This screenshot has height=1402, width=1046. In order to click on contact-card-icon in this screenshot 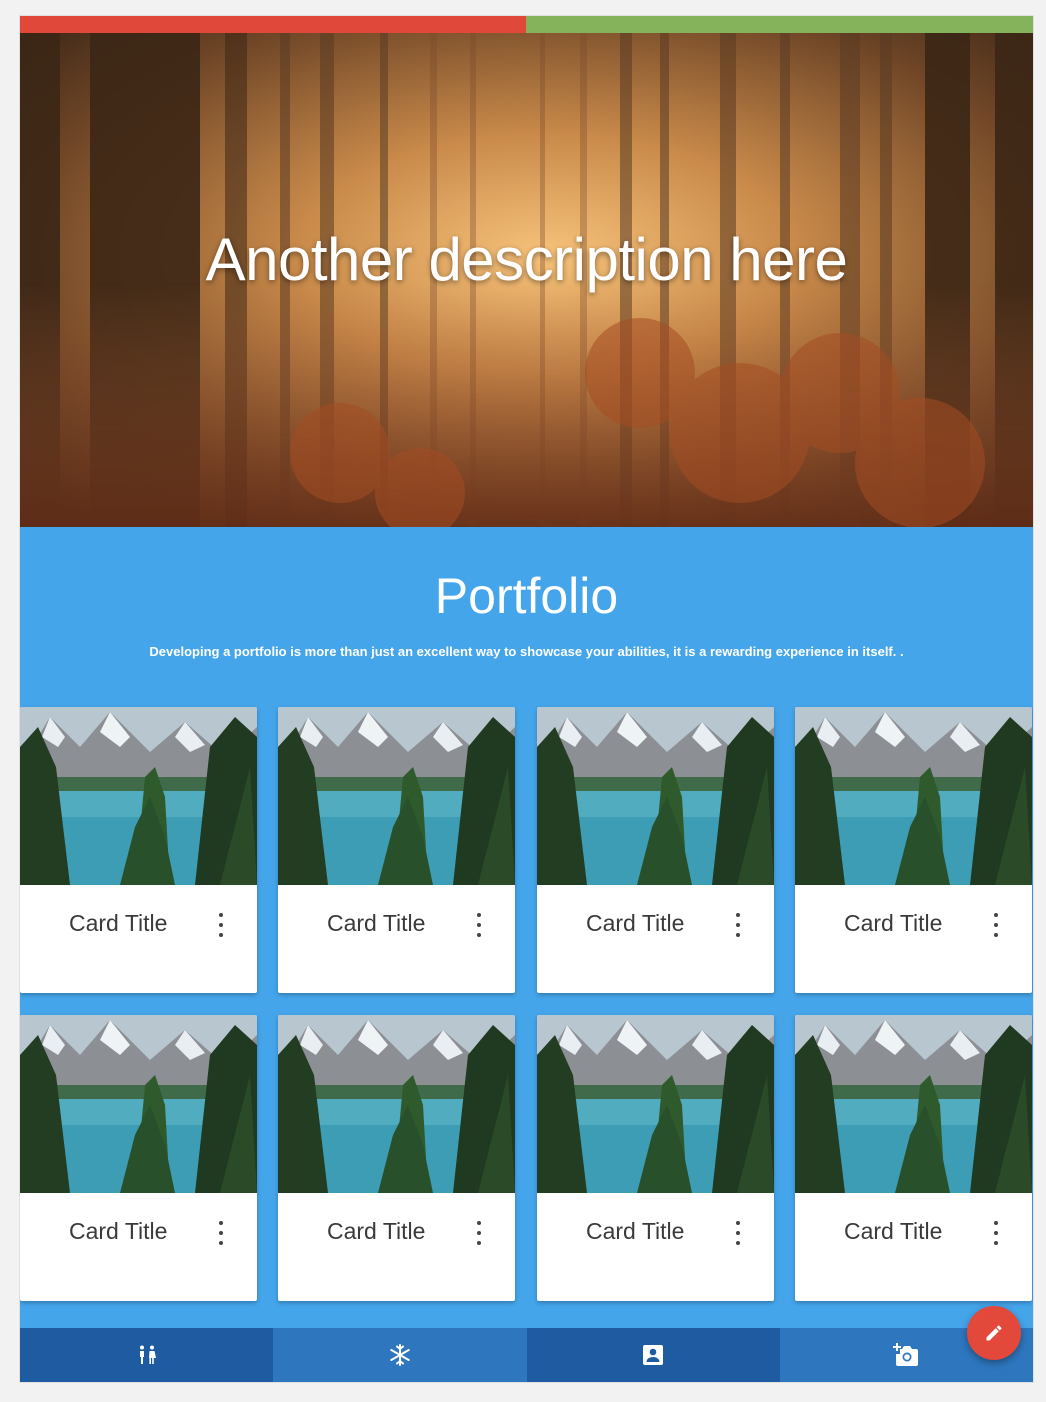, I will do `click(653, 1355)`.